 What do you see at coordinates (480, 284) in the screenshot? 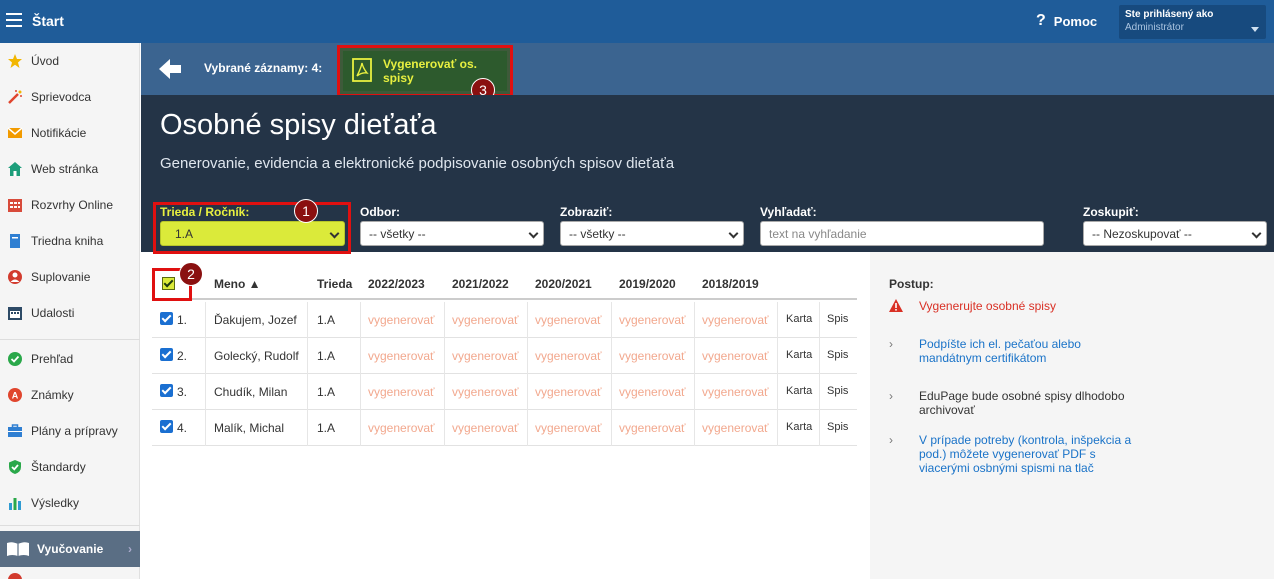
I see `column-header-year: 2021/2022` at bounding box center [480, 284].